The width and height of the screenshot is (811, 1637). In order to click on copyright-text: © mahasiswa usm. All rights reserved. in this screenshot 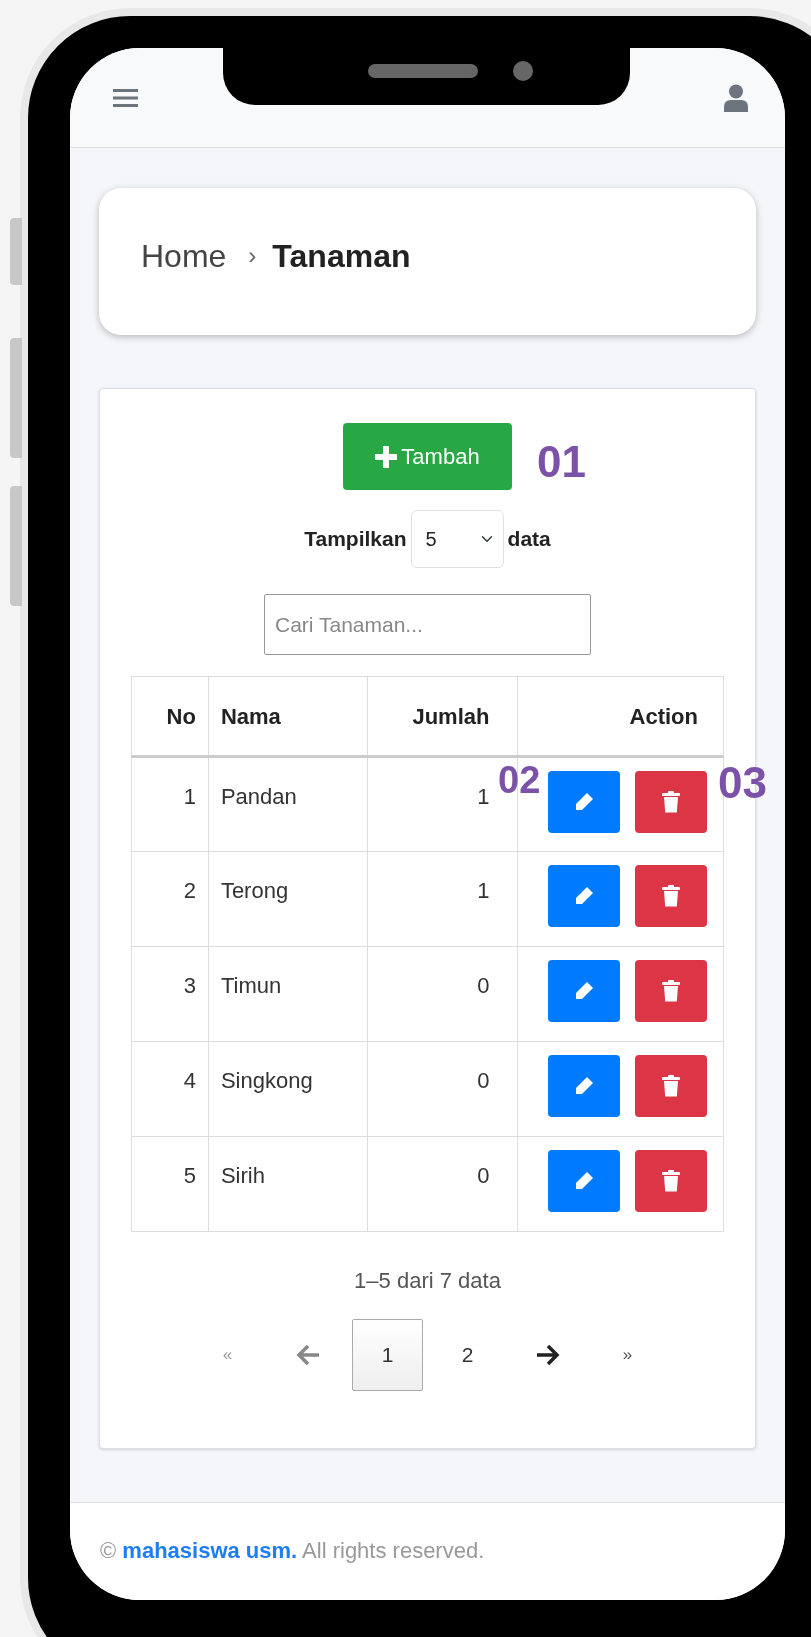, I will do `click(292, 1551)`.